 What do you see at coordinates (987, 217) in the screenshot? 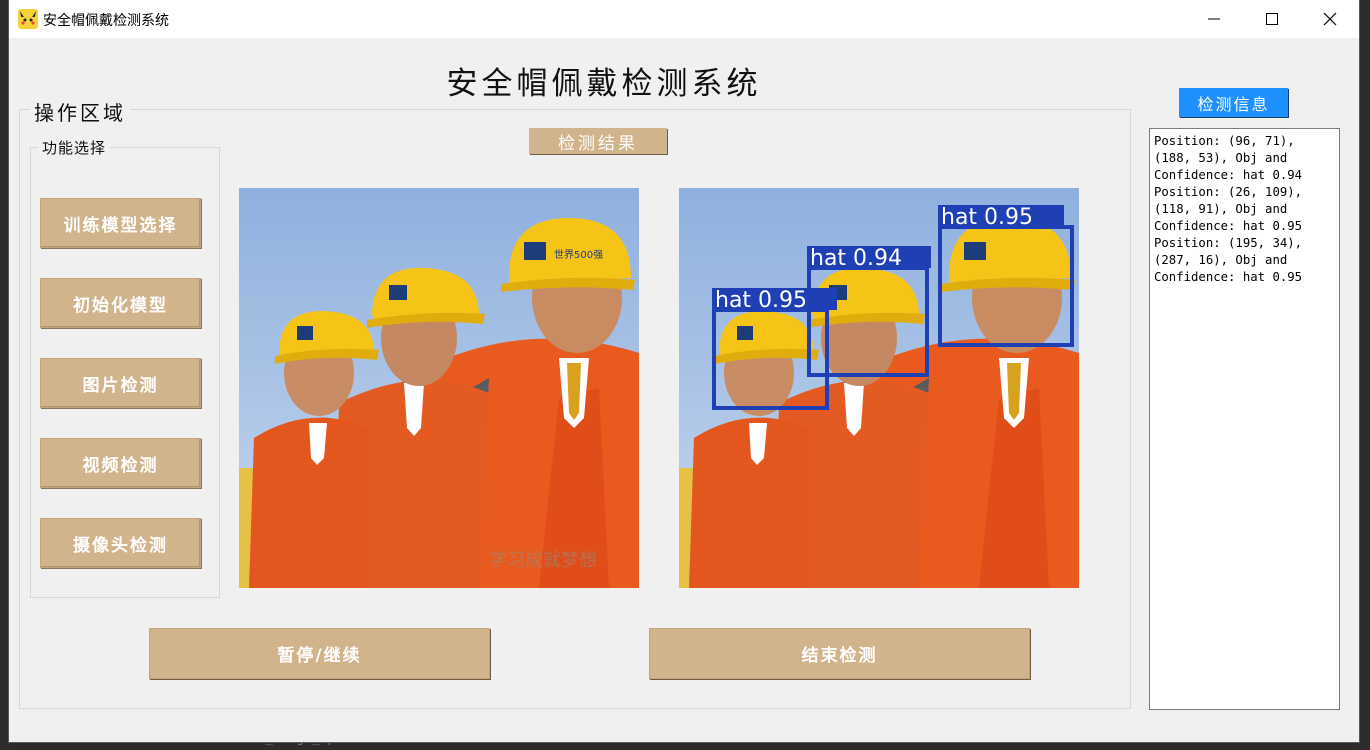
I see `detection-label-3: hat 0.95` at bounding box center [987, 217].